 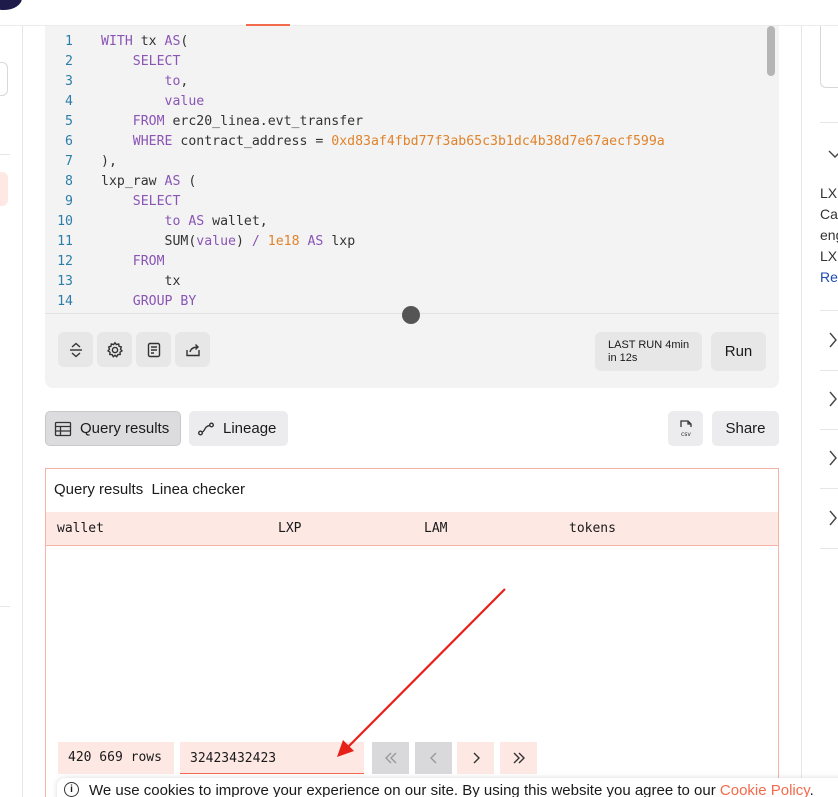 I want to click on settings-button, so click(x=114, y=349).